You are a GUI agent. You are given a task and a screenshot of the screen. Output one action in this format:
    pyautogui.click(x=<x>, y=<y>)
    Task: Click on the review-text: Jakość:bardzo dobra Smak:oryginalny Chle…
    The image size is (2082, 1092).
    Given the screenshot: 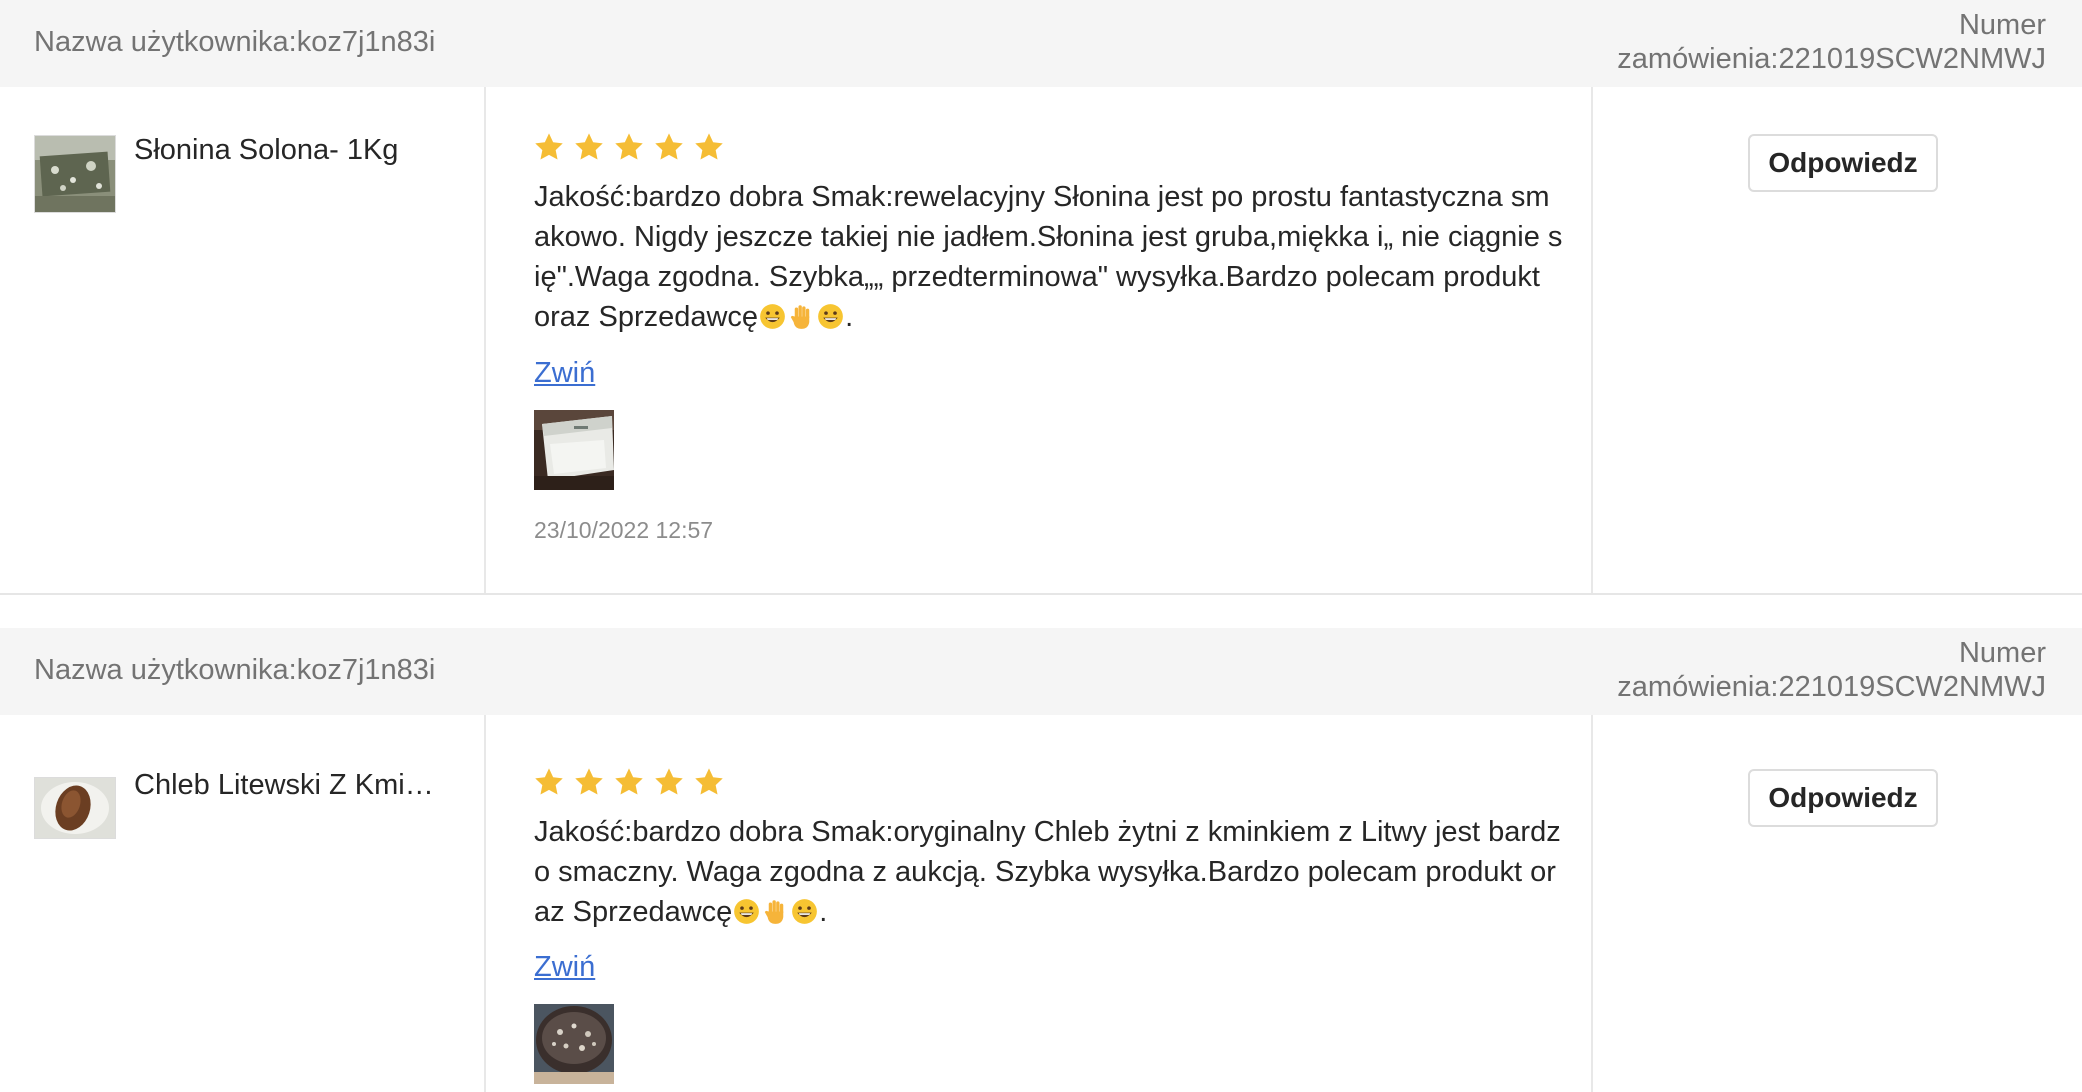 What is the action you would take?
    pyautogui.click(x=1049, y=872)
    